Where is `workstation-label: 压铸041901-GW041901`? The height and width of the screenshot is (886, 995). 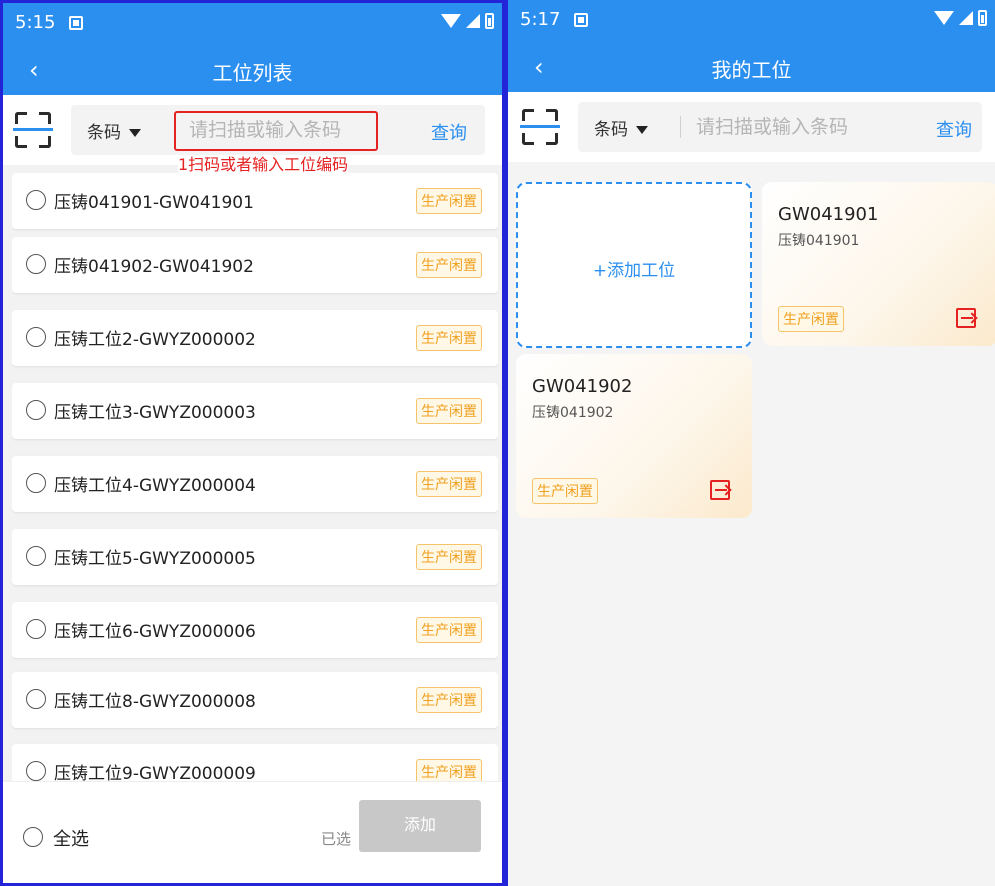 workstation-label: 压铸041901-GW041901 is located at coordinates (154, 203).